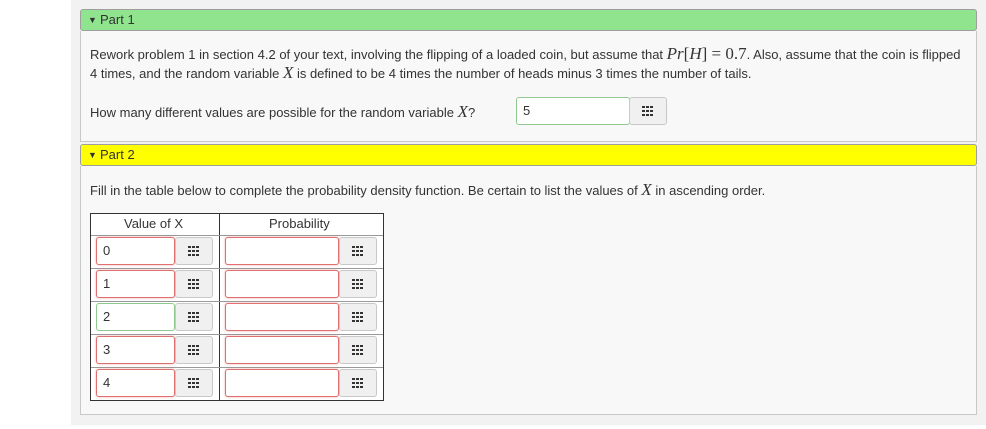 The height and width of the screenshot is (429, 986). What do you see at coordinates (528, 20) in the screenshot?
I see `part1-header: ▼ Part 1` at bounding box center [528, 20].